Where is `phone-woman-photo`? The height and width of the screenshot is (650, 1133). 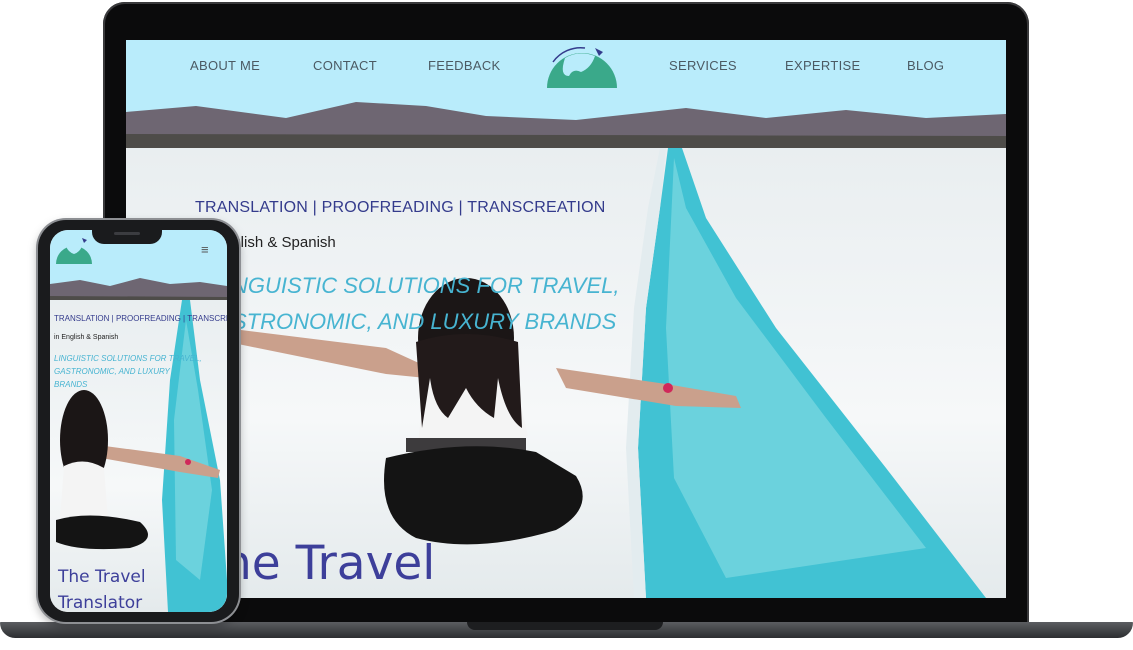 phone-woman-photo is located at coordinates (138, 470).